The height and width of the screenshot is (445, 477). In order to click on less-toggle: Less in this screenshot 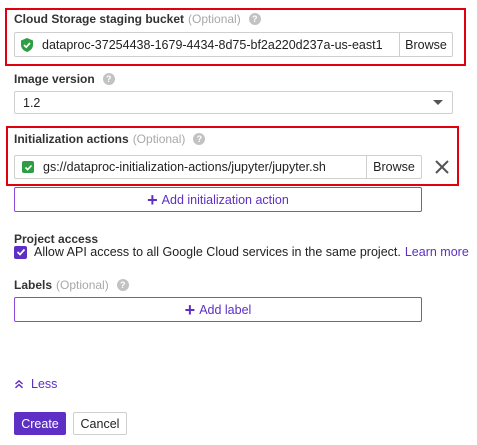, I will do `click(35, 384)`.